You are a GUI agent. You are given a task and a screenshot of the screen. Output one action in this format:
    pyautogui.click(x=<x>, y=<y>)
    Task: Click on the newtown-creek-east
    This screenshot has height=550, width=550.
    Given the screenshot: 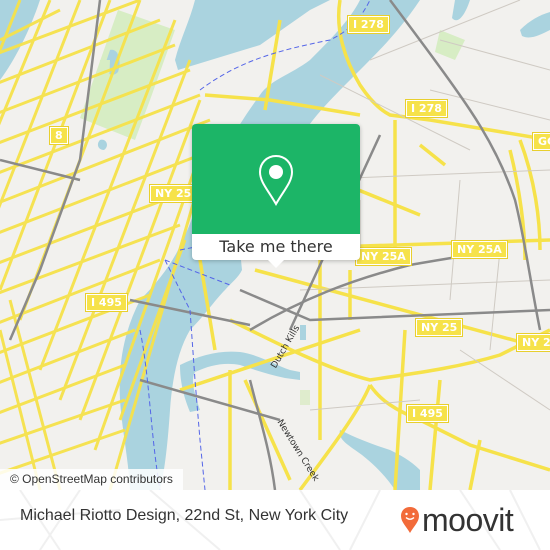 What is the action you would take?
    pyautogui.click(x=379, y=460)
    